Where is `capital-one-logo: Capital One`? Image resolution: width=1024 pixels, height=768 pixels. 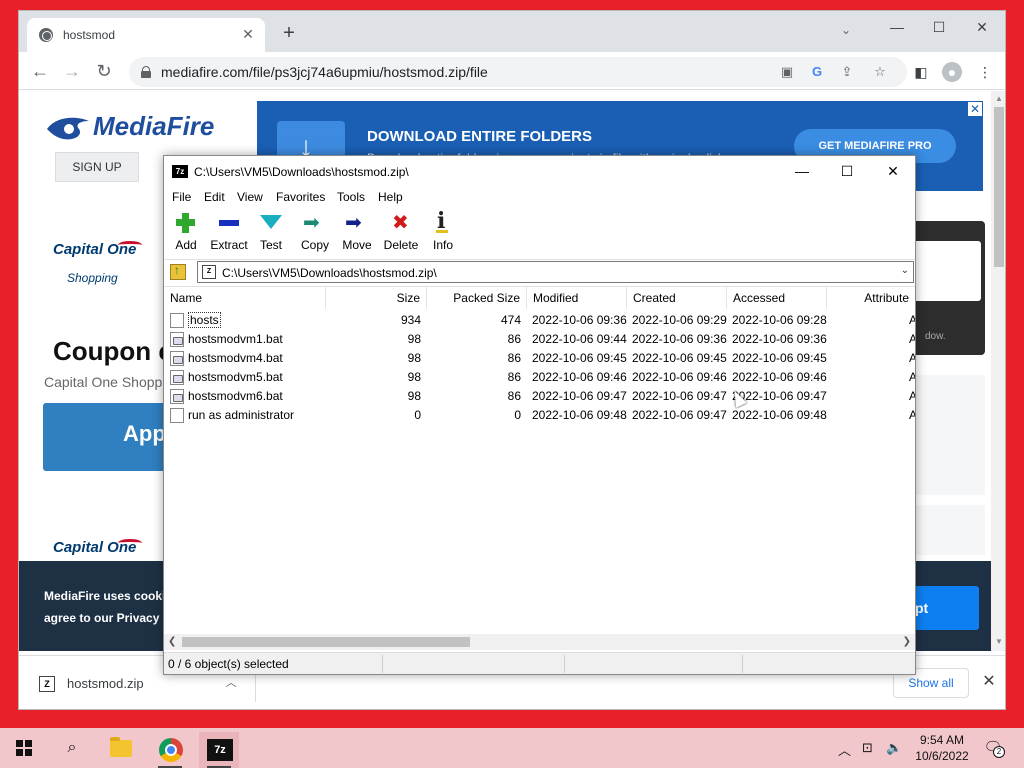 capital-one-logo: Capital One is located at coordinates (98, 249).